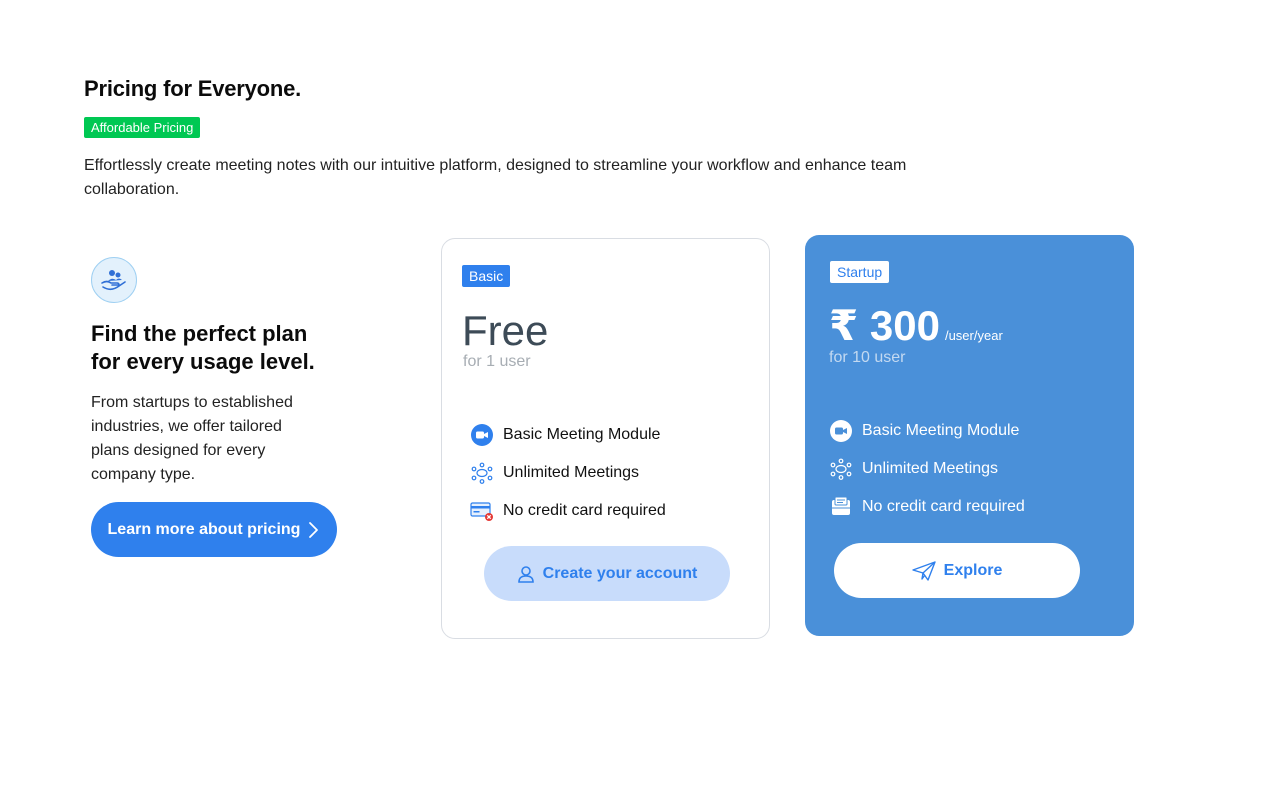 Image resolution: width=1280 pixels, height=800 pixels. I want to click on create-account-button: Create your account, so click(607, 573).